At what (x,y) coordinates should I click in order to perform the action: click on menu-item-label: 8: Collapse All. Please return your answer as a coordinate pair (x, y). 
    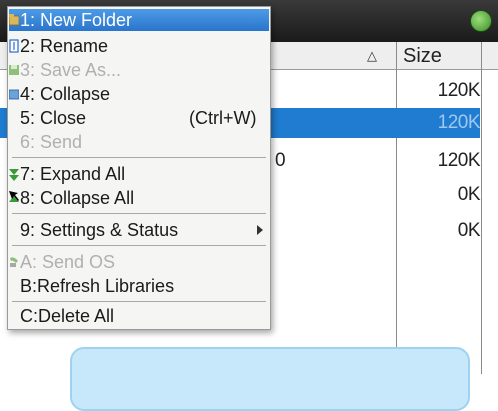
    Looking at the image, I should click on (77, 198).